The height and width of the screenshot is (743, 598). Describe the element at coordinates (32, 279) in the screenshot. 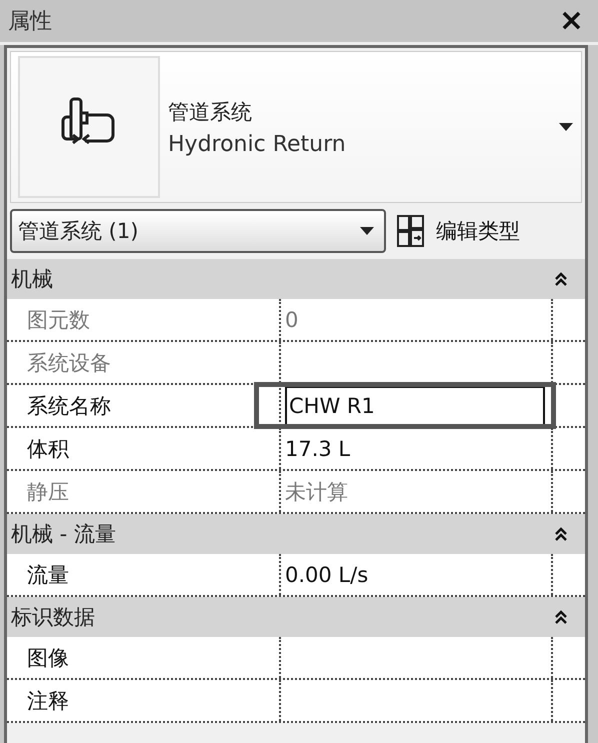

I see `section-title: 机械` at that location.